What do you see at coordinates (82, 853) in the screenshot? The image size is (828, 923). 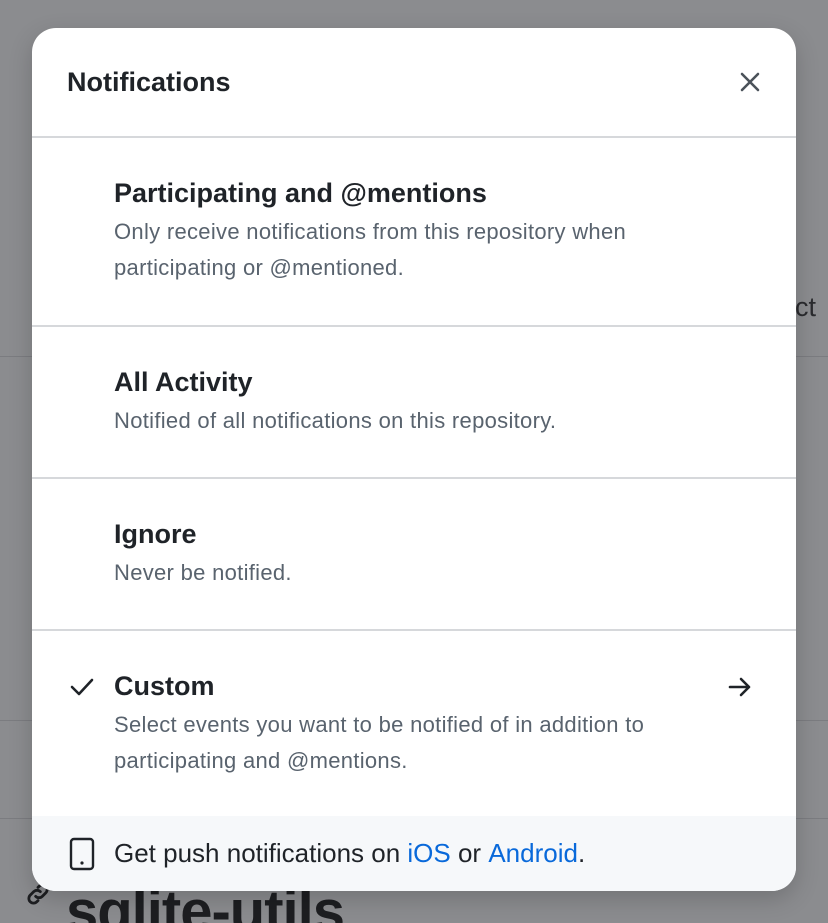 I see `phone-icon` at bounding box center [82, 853].